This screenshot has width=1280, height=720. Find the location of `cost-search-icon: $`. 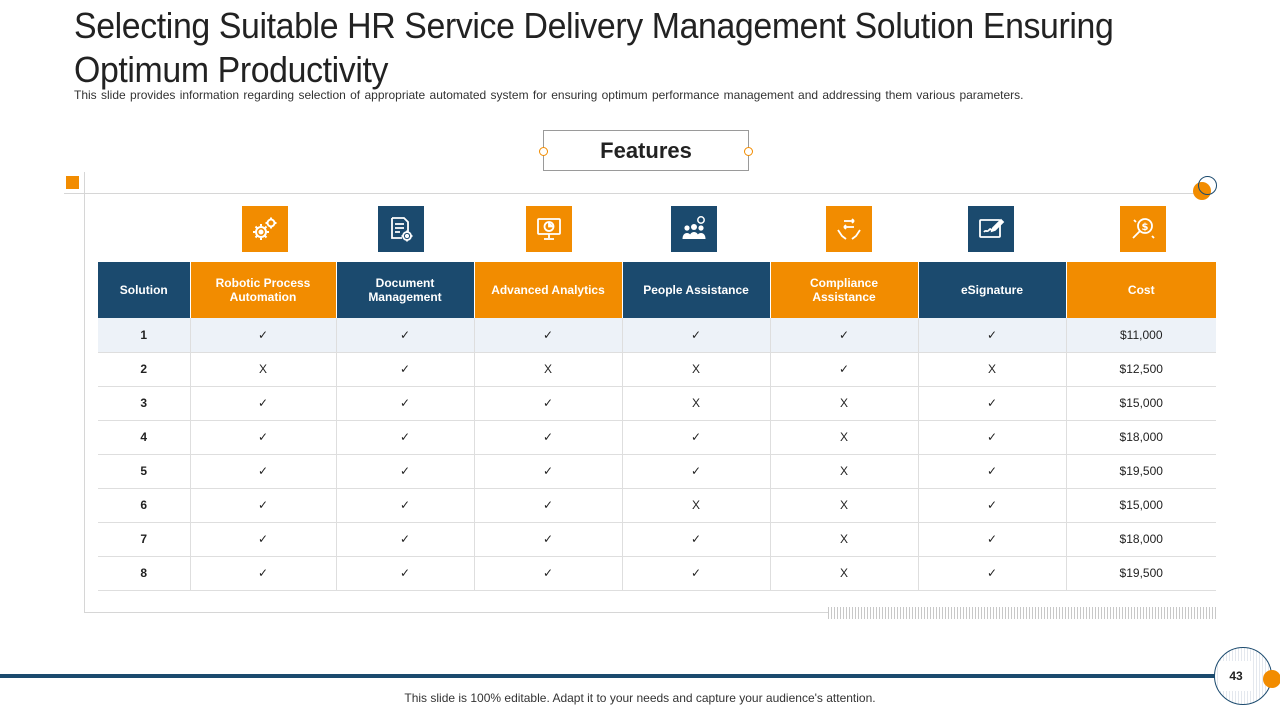

cost-search-icon: $ is located at coordinates (1143, 229).